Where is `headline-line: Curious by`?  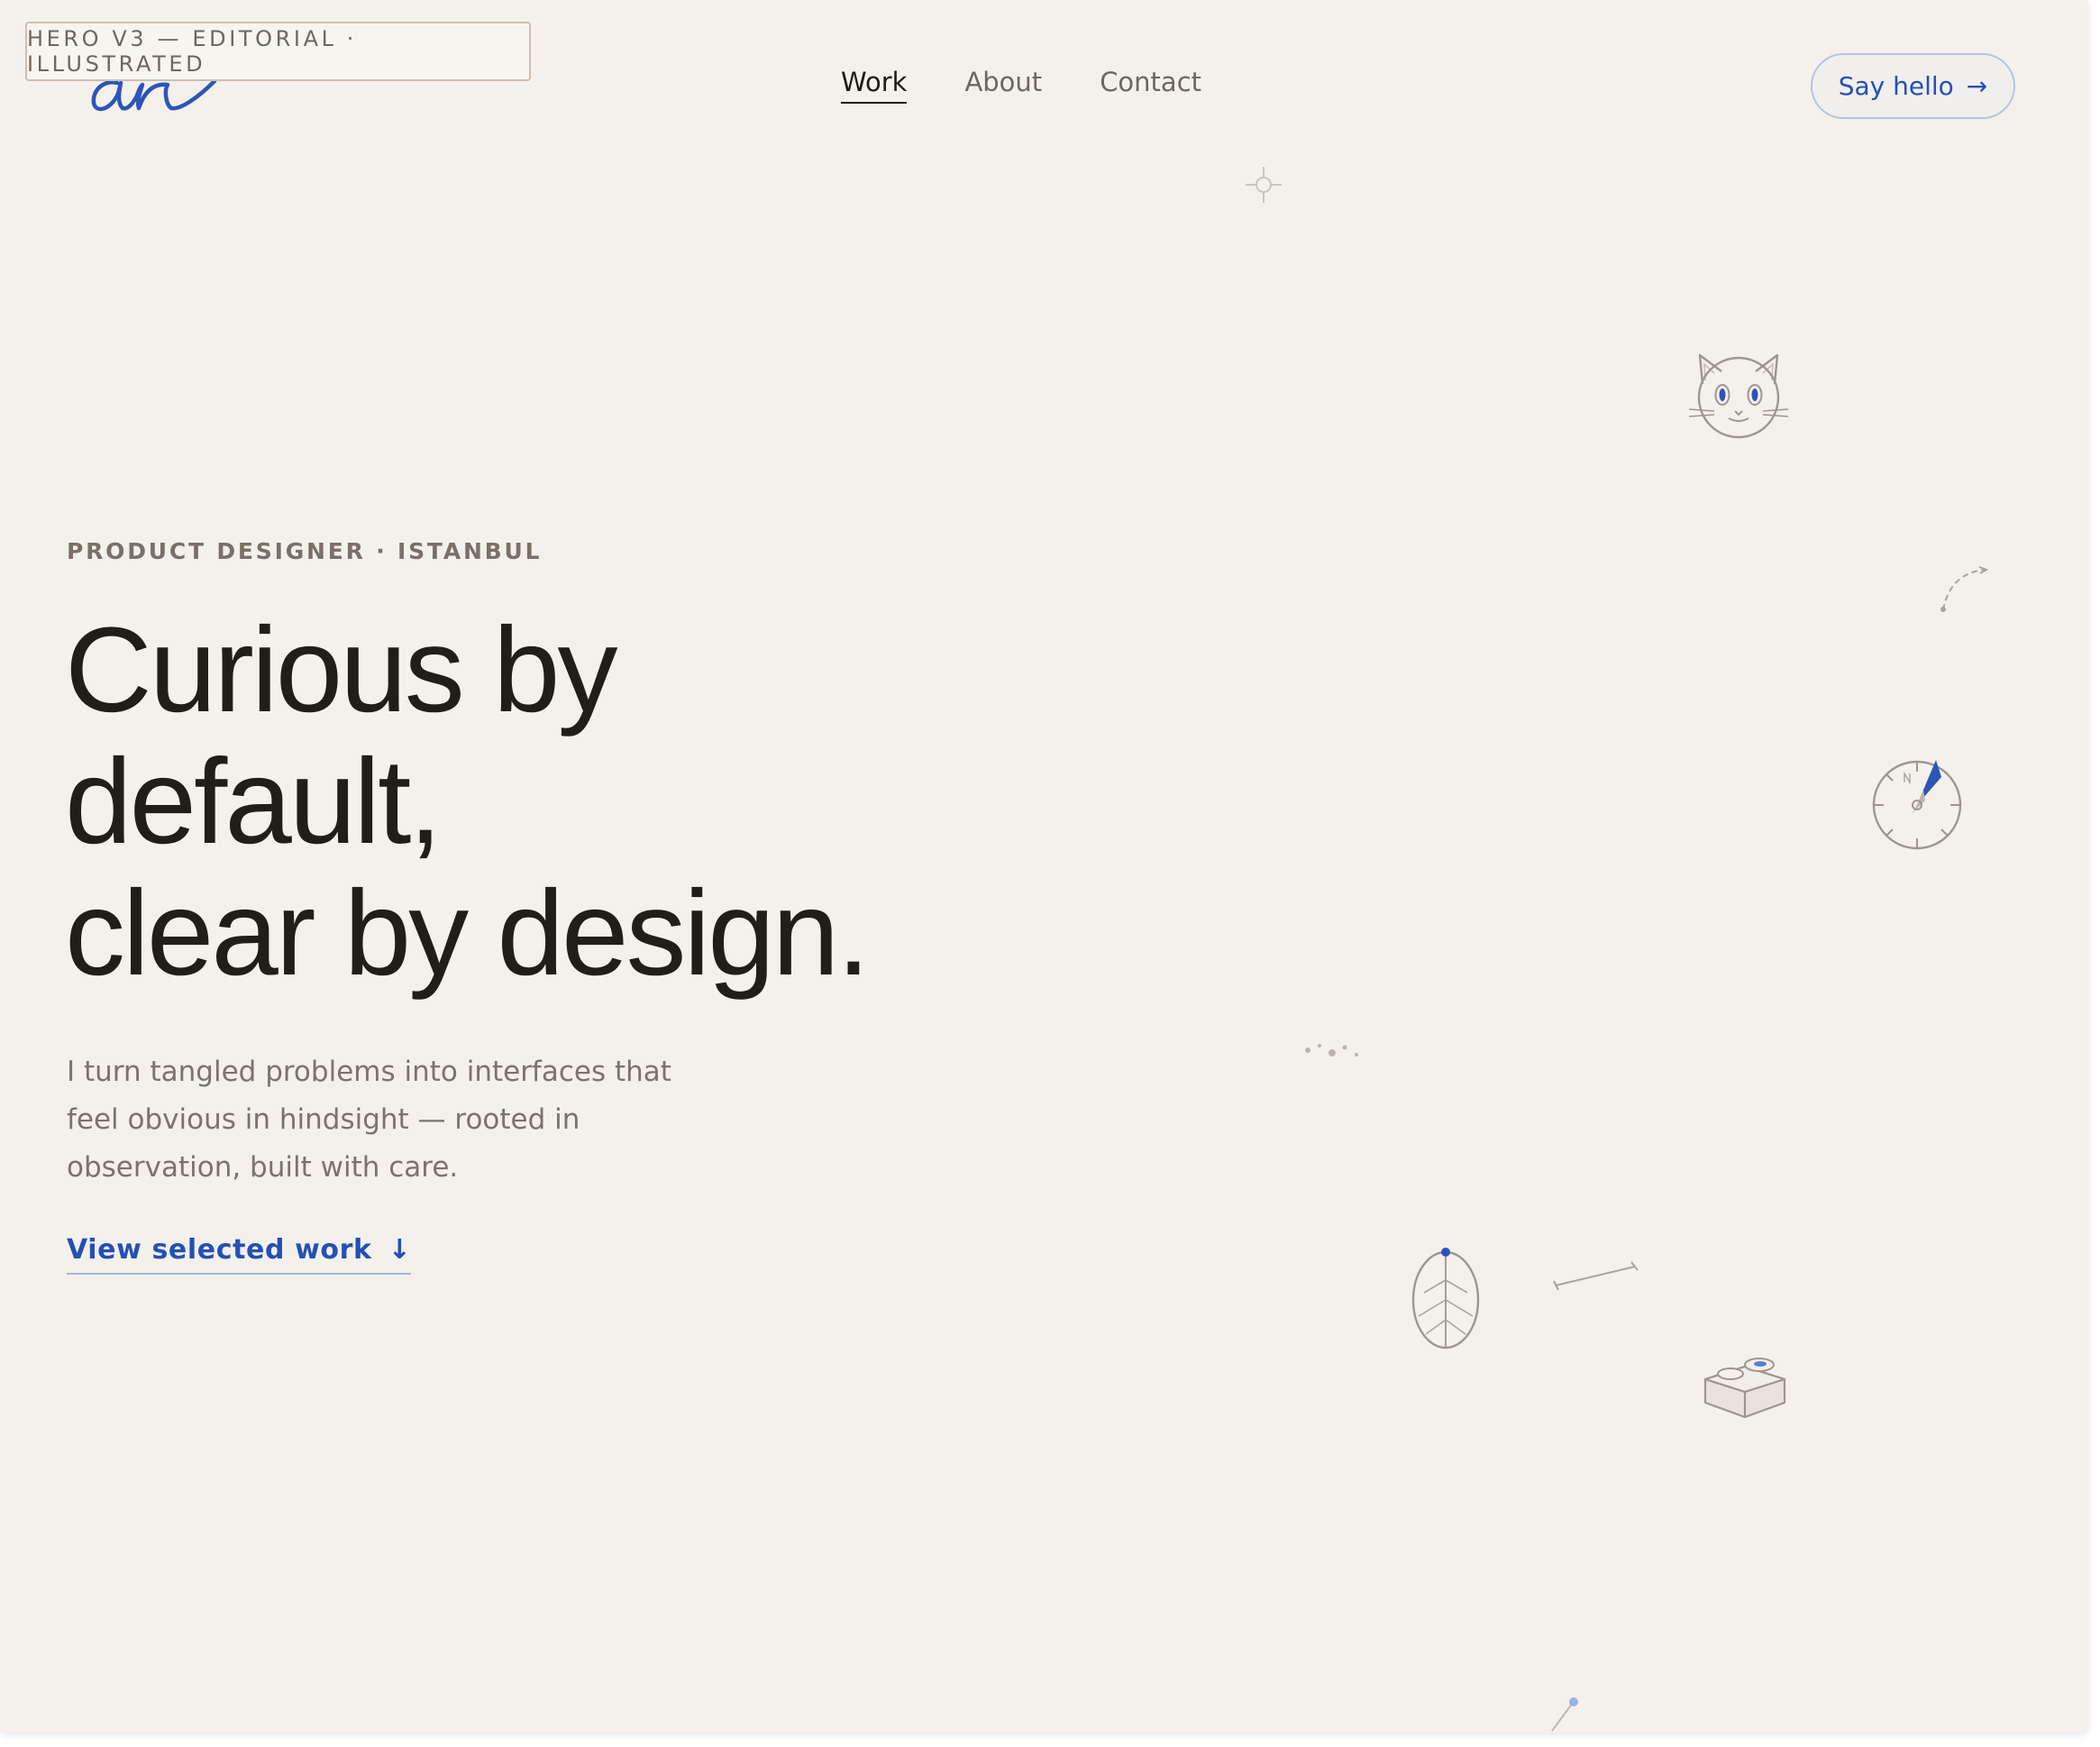
headline-line: Curious by is located at coordinates (341, 670).